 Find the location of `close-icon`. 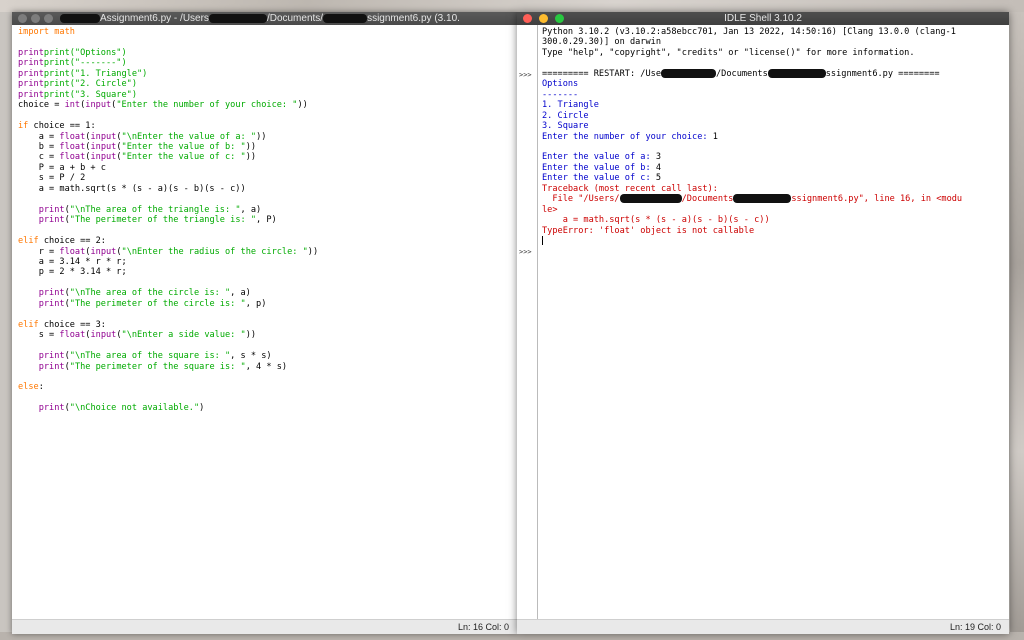

close-icon is located at coordinates (22, 18).